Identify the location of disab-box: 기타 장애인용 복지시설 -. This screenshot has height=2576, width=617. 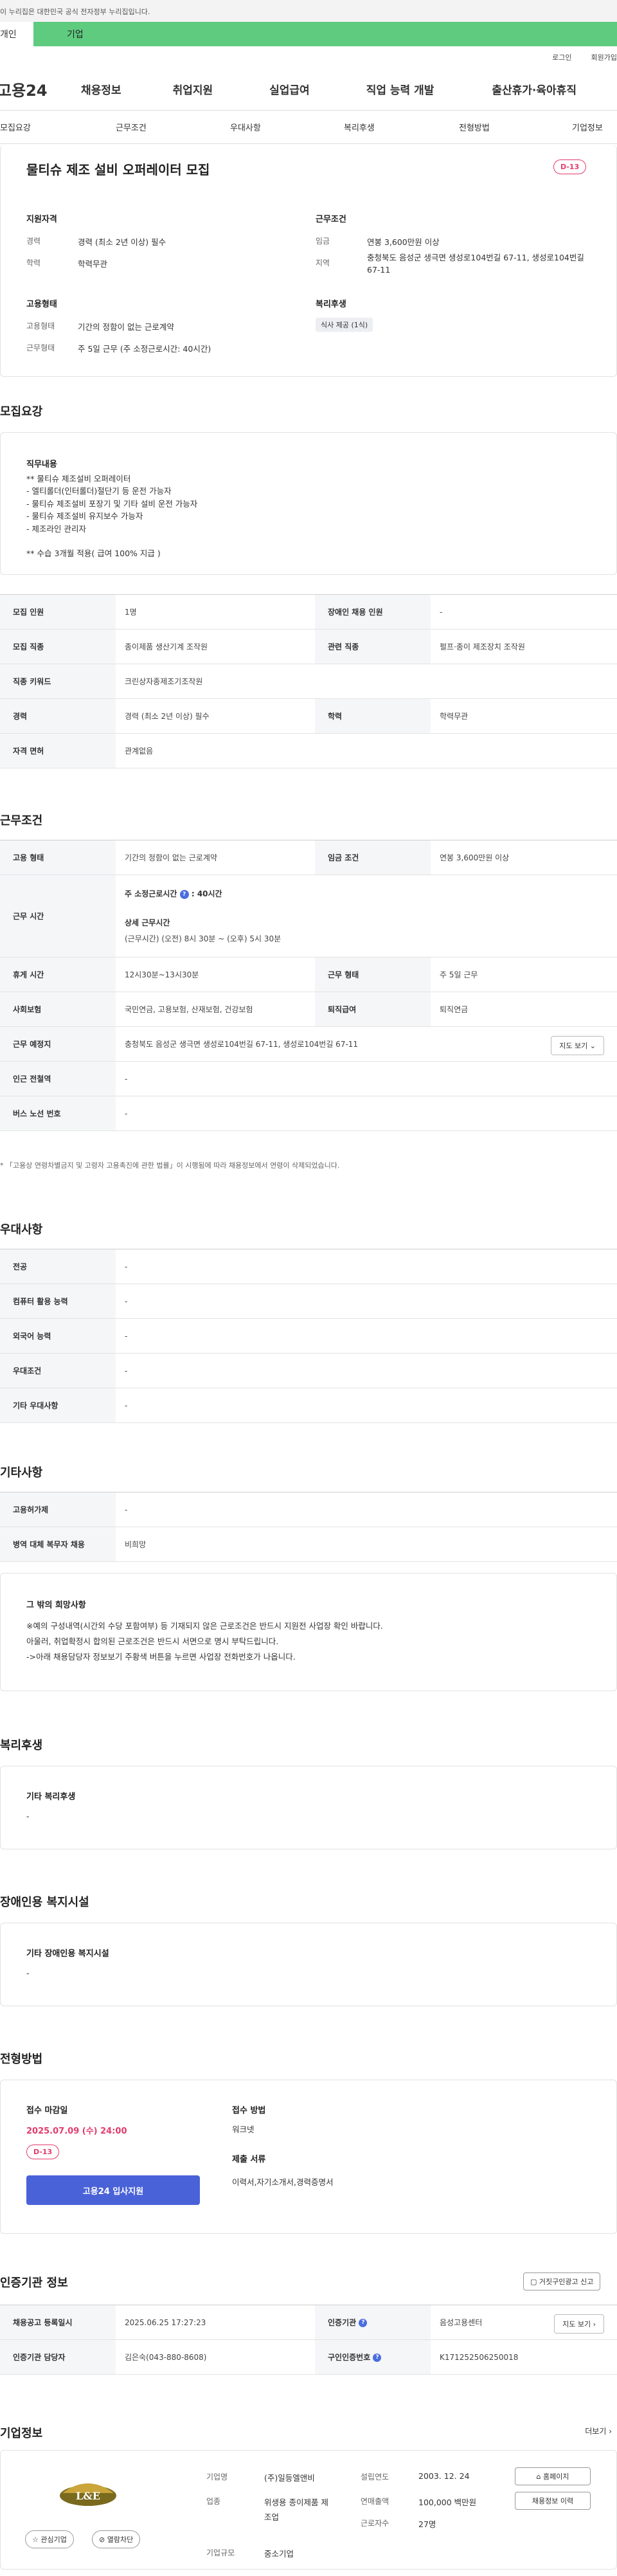
(308, 1964).